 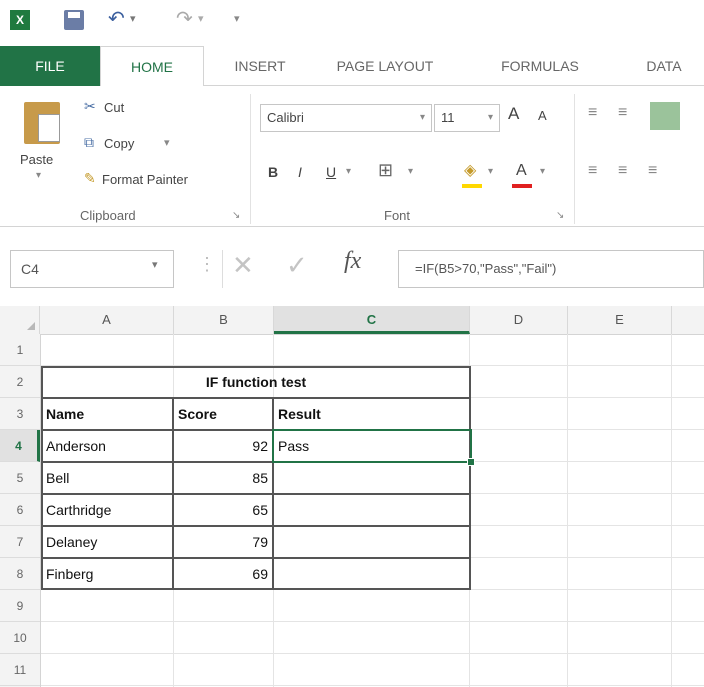 I want to click on row-header-10: 10, so click(x=20, y=638).